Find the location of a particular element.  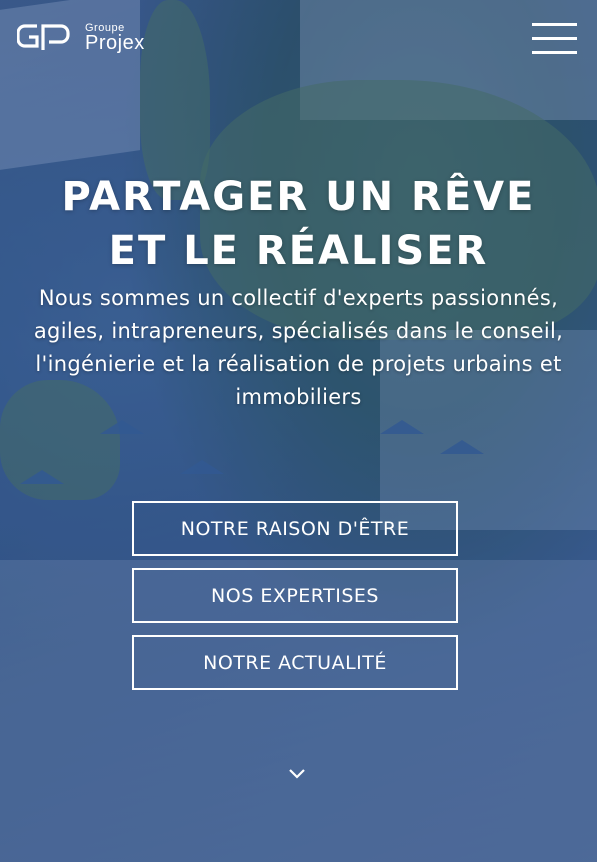

logo-mark-icon is located at coordinates (43, 37).